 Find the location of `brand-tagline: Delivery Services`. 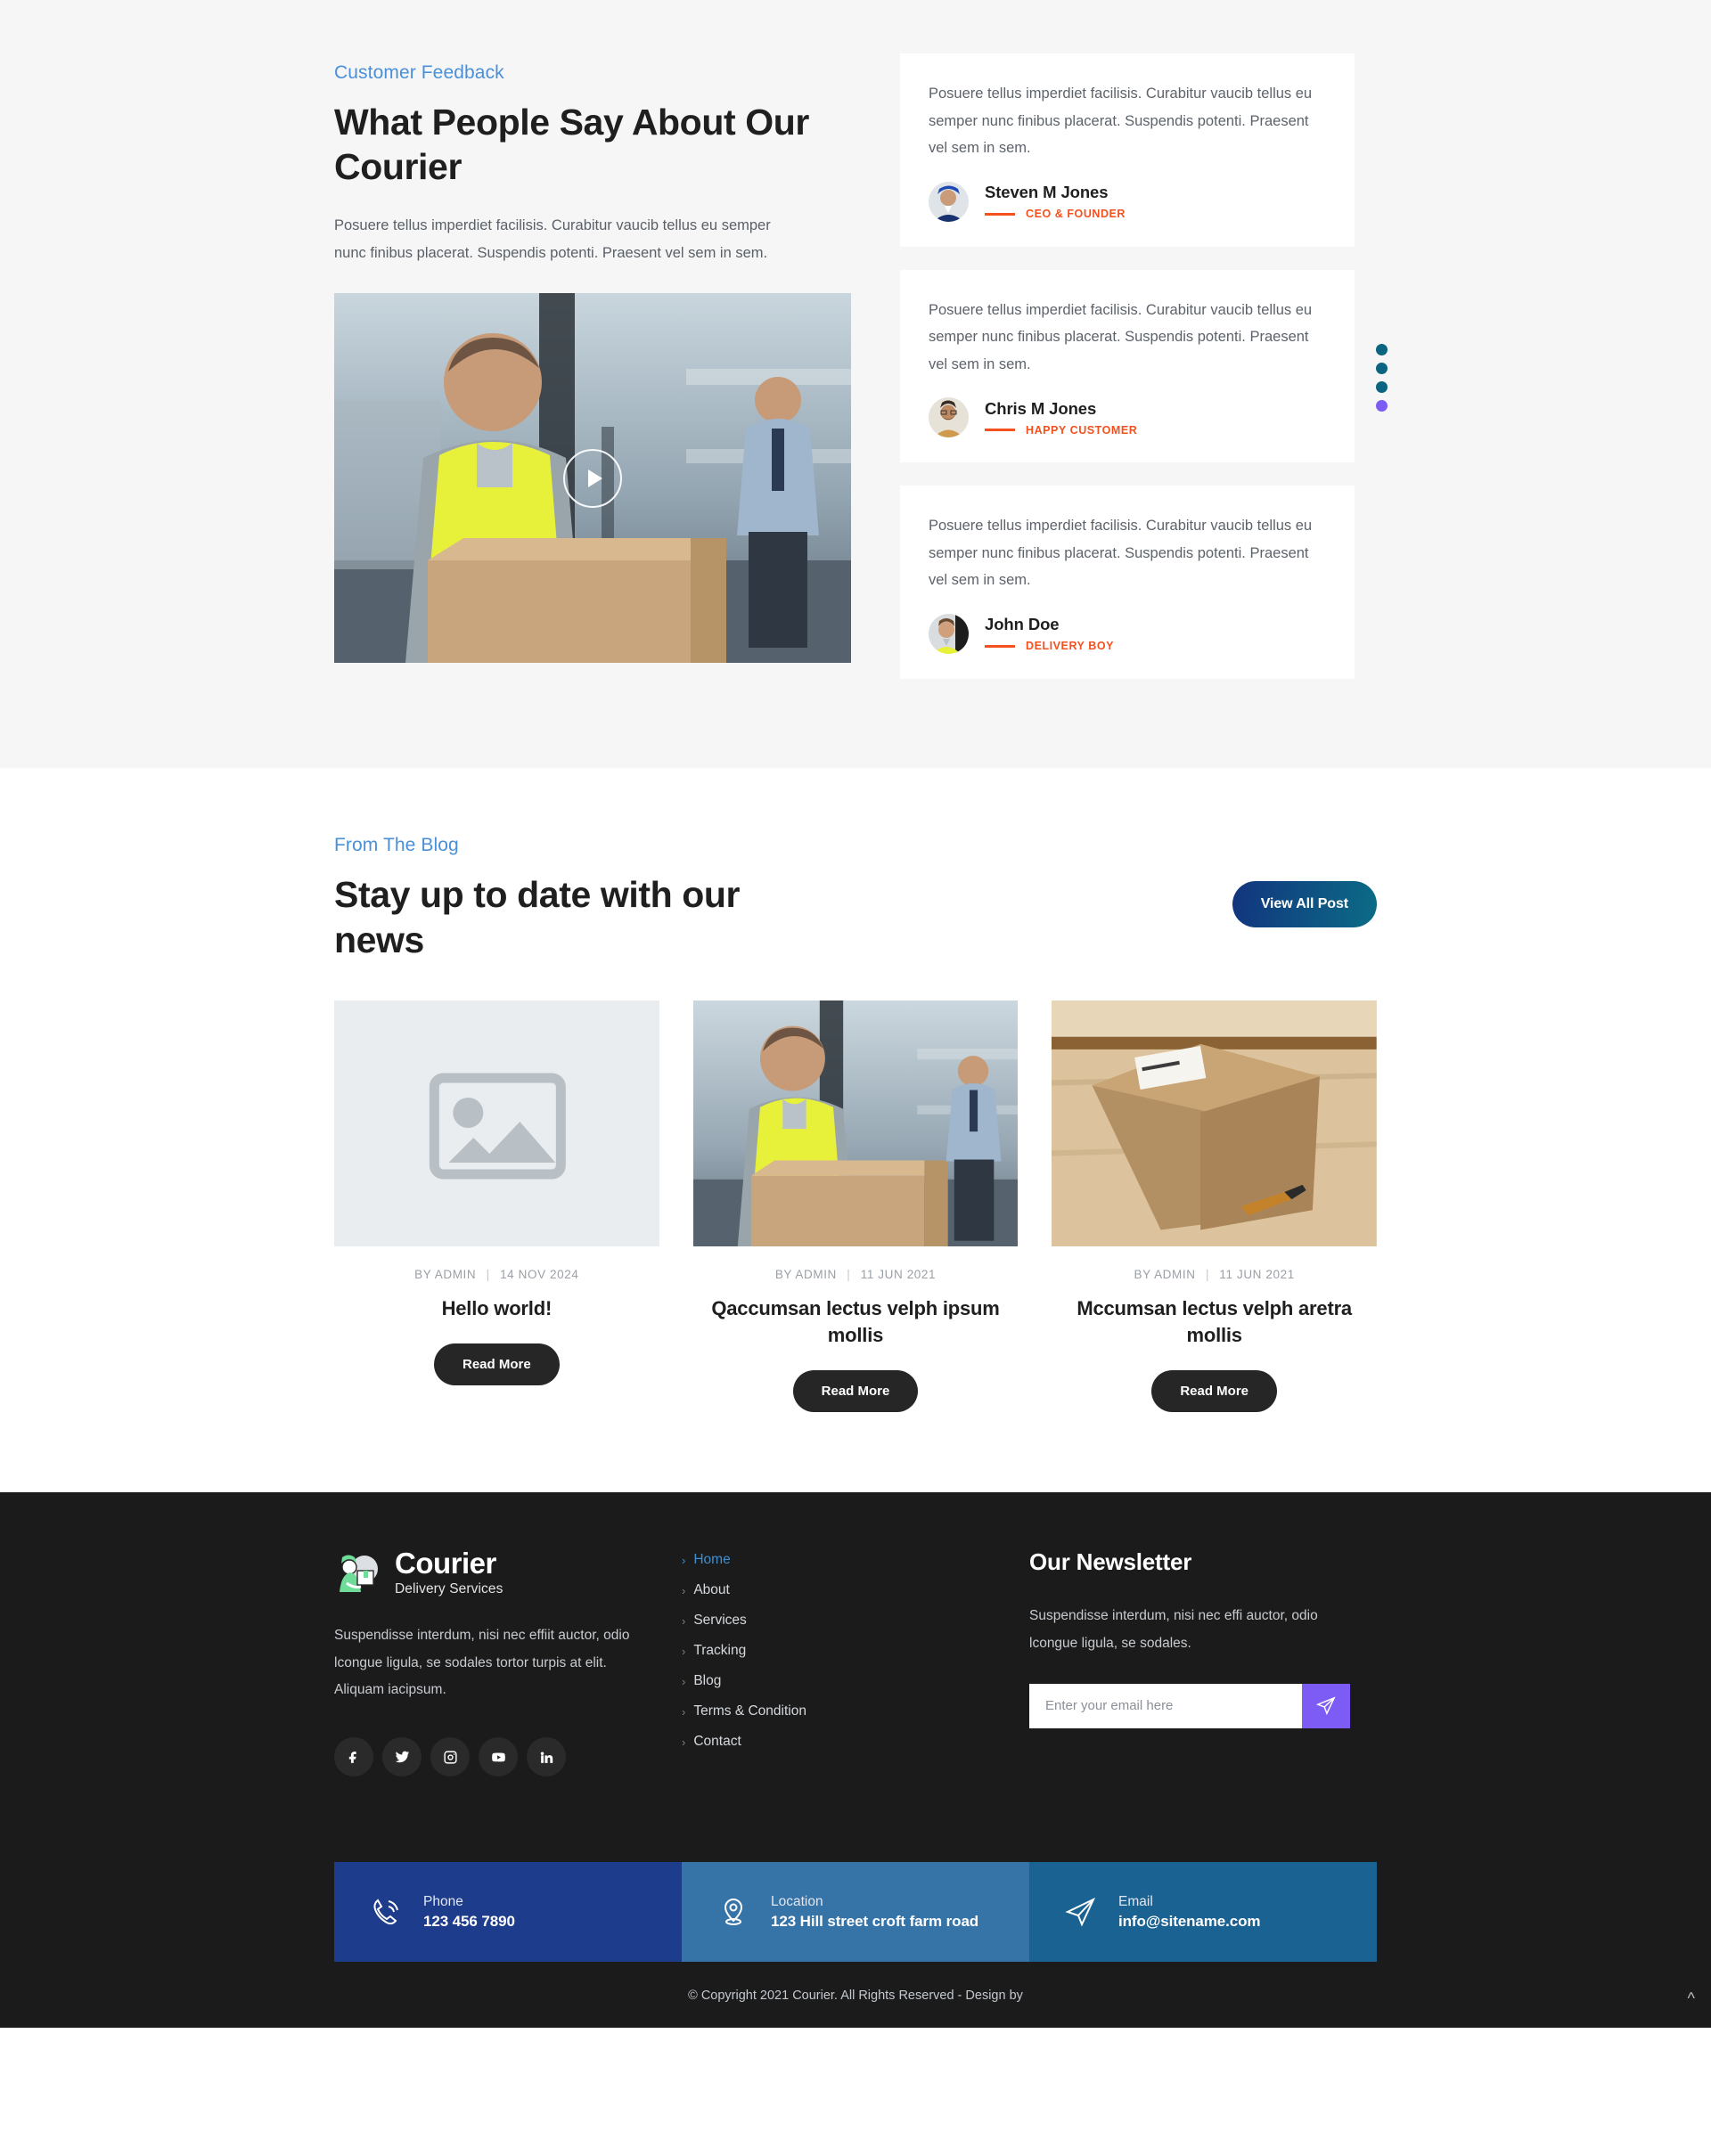

brand-tagline: Delivery Services is located at coordinates (449, 1589).